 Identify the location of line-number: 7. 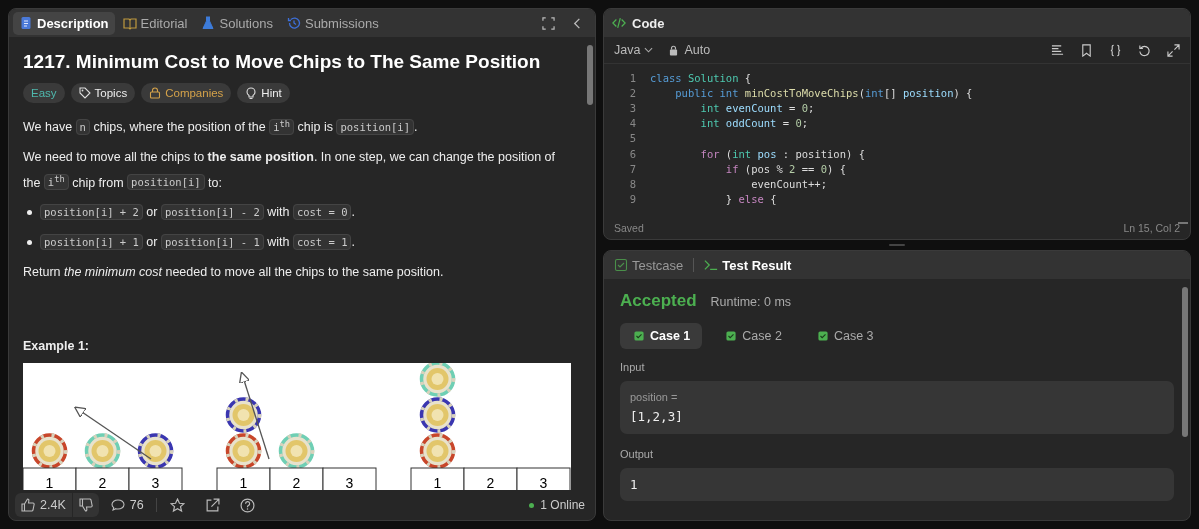
(632, 168).